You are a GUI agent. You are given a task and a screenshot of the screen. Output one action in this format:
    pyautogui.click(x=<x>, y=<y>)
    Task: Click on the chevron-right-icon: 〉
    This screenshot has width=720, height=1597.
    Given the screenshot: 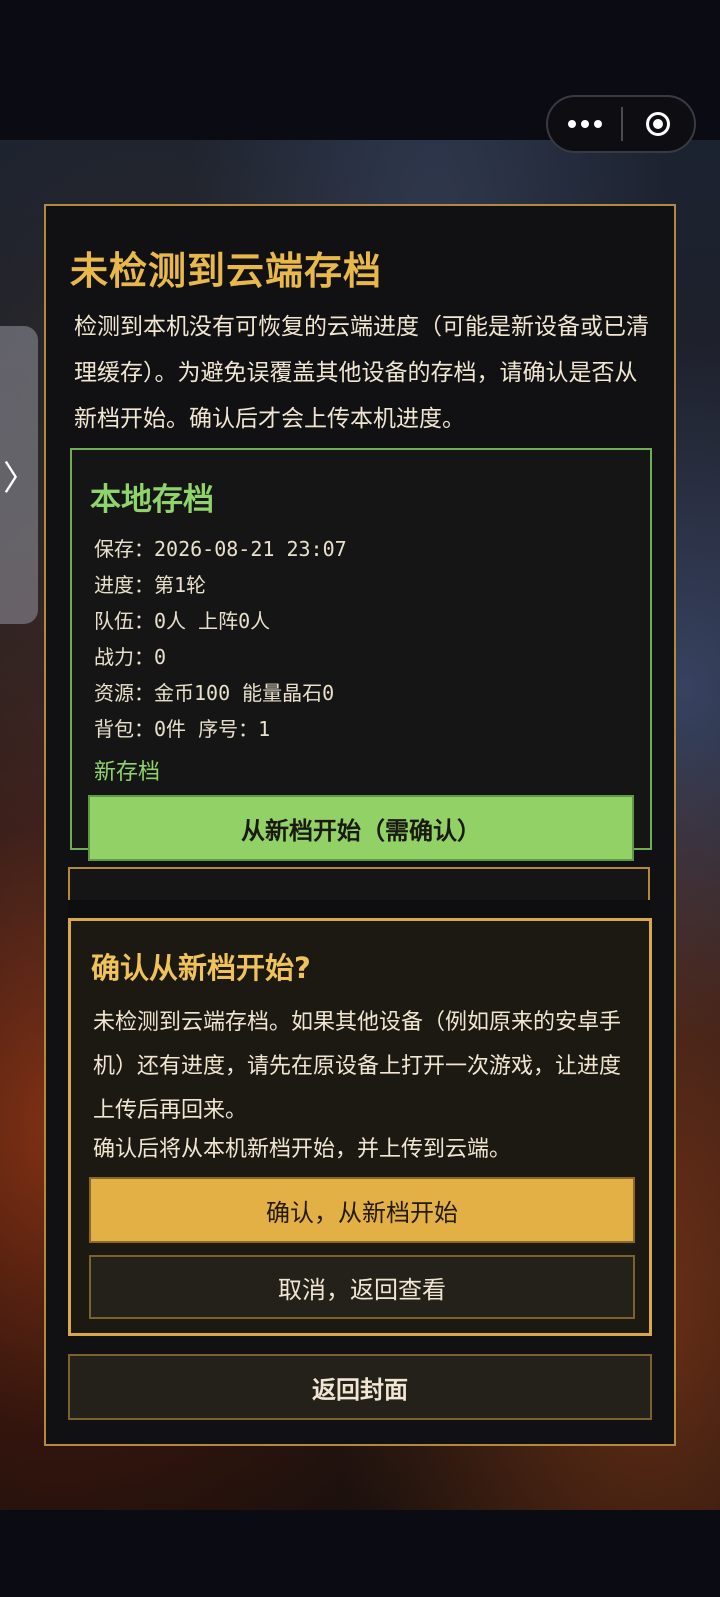 What is the action you would take?
    pyautogui.click(x=20, y=478)
    